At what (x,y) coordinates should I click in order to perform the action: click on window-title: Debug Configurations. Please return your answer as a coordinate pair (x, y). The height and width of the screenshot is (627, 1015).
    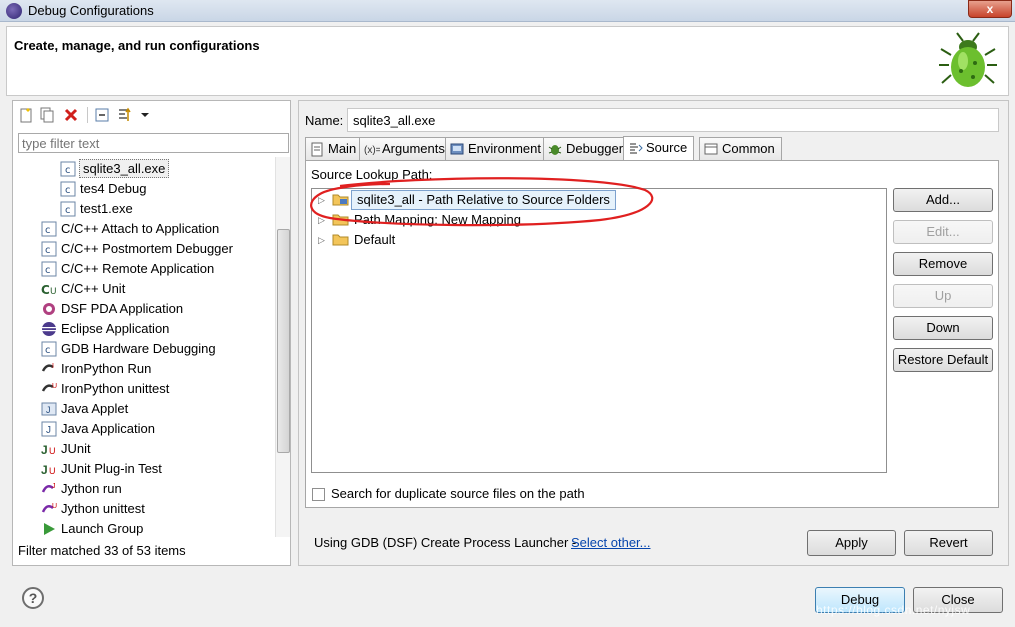
    Looking at the image, I should click on (91, 10).